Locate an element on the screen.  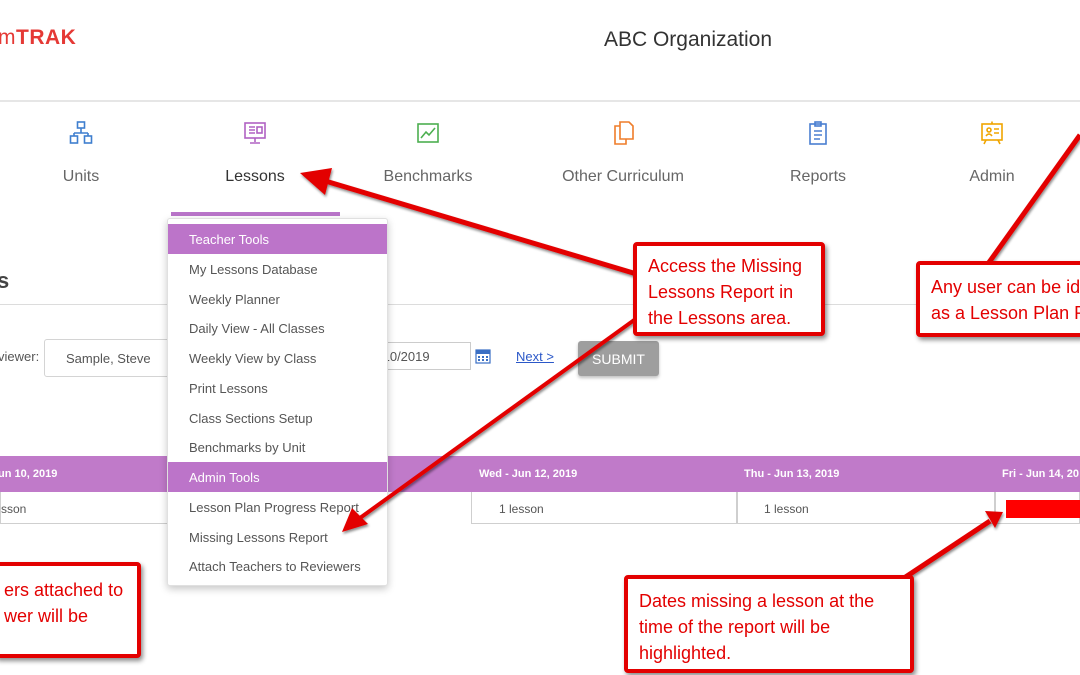
callout-teachers-attached: ers attached to wer will be is located at coordinates (70, 610).